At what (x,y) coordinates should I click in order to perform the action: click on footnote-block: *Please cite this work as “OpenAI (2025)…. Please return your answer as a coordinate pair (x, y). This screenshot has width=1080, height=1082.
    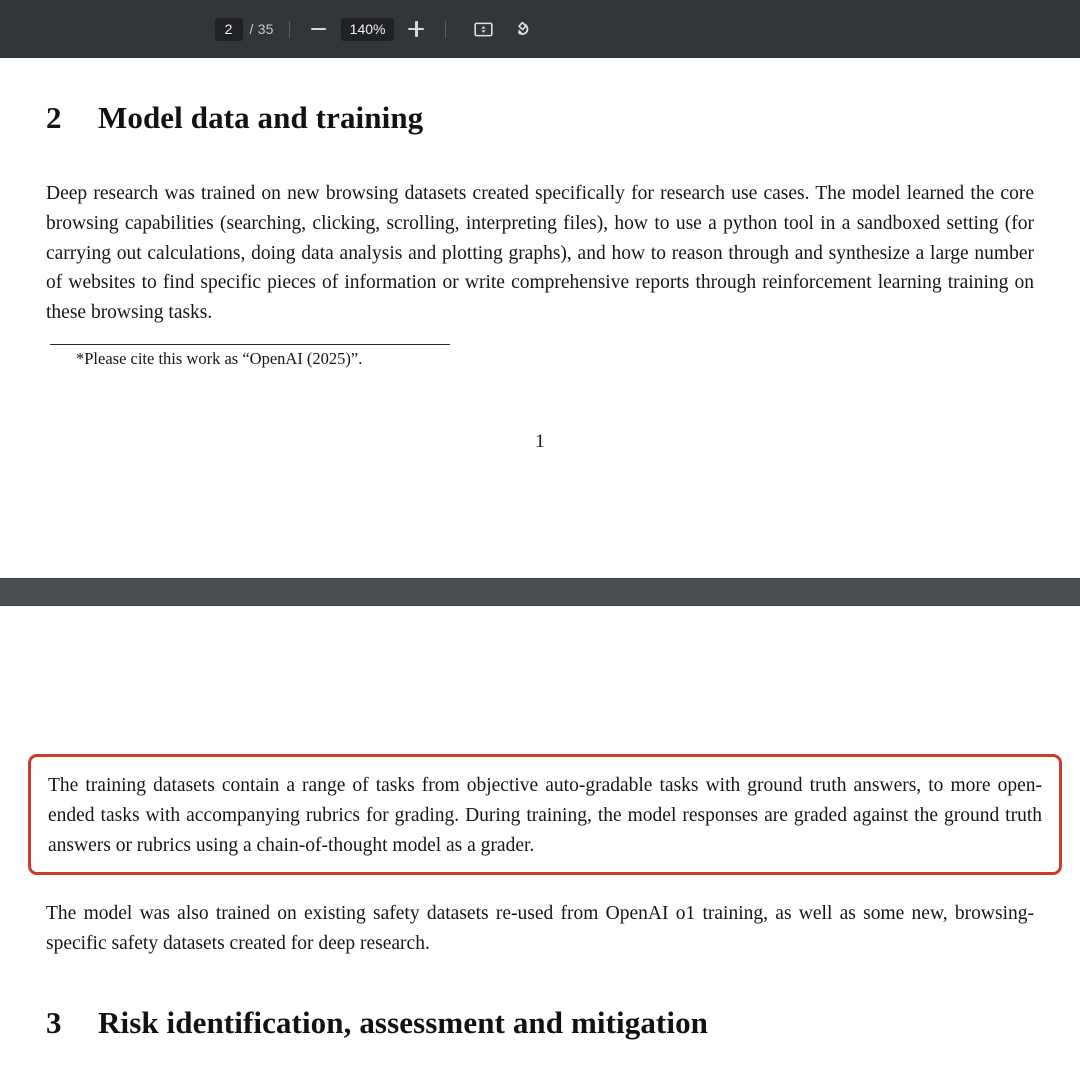
    Looking at the image, I should click on (540, 356).